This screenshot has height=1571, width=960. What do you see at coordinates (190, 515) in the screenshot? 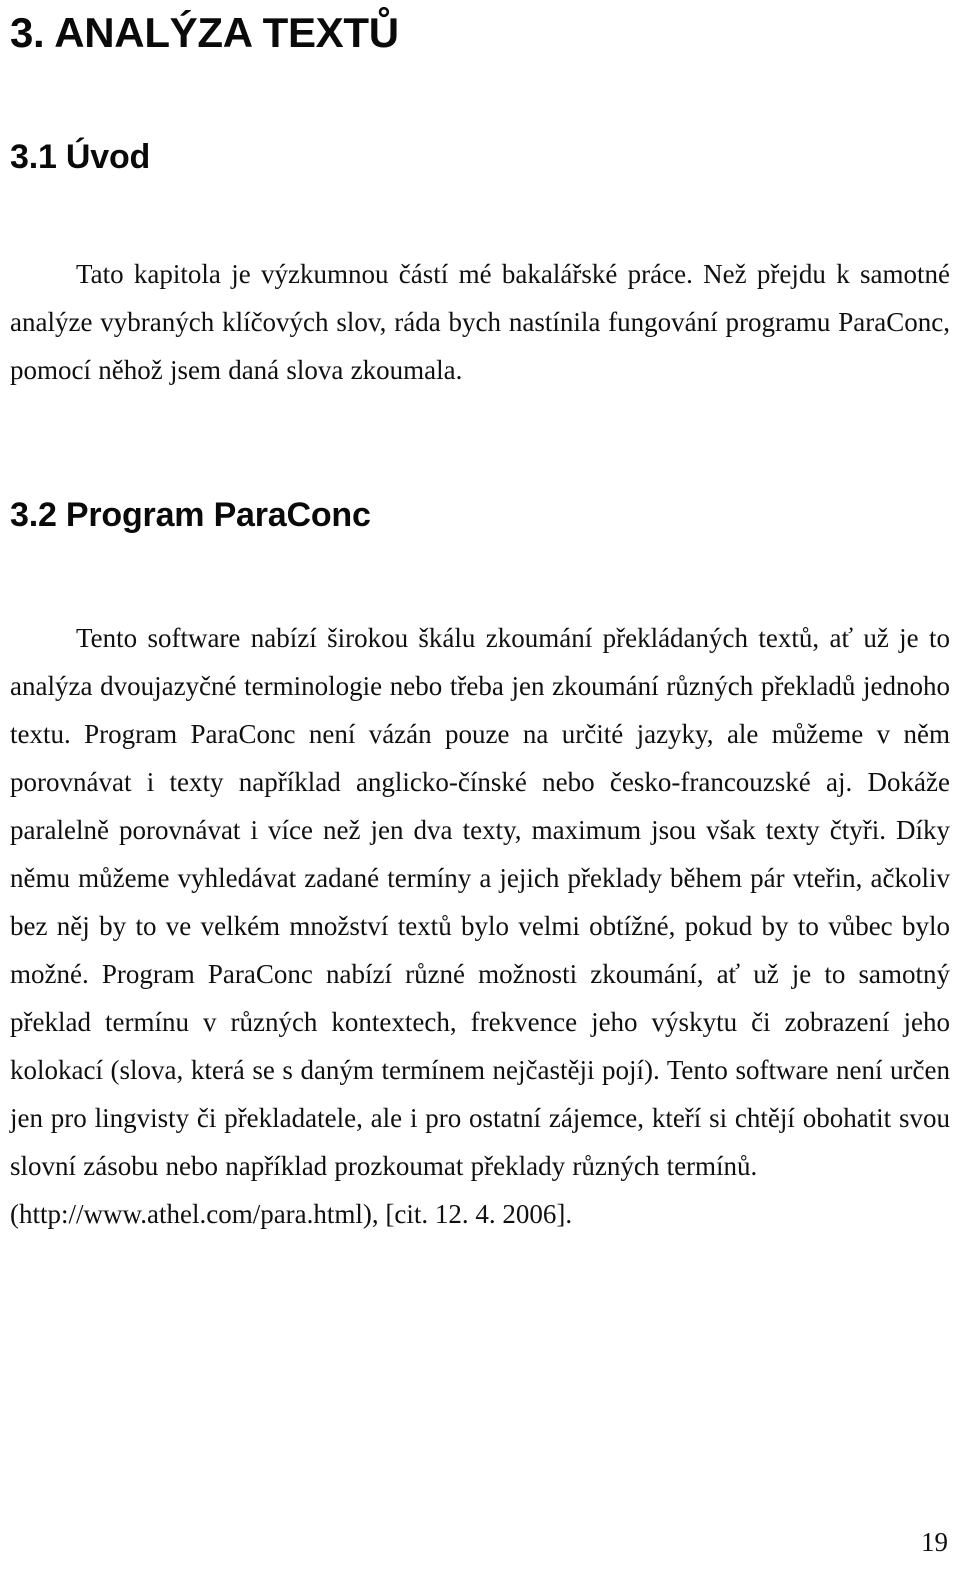
I see `section-heading-3-2: 3.2 Program ParaConc` at bounding box center [190, 515].